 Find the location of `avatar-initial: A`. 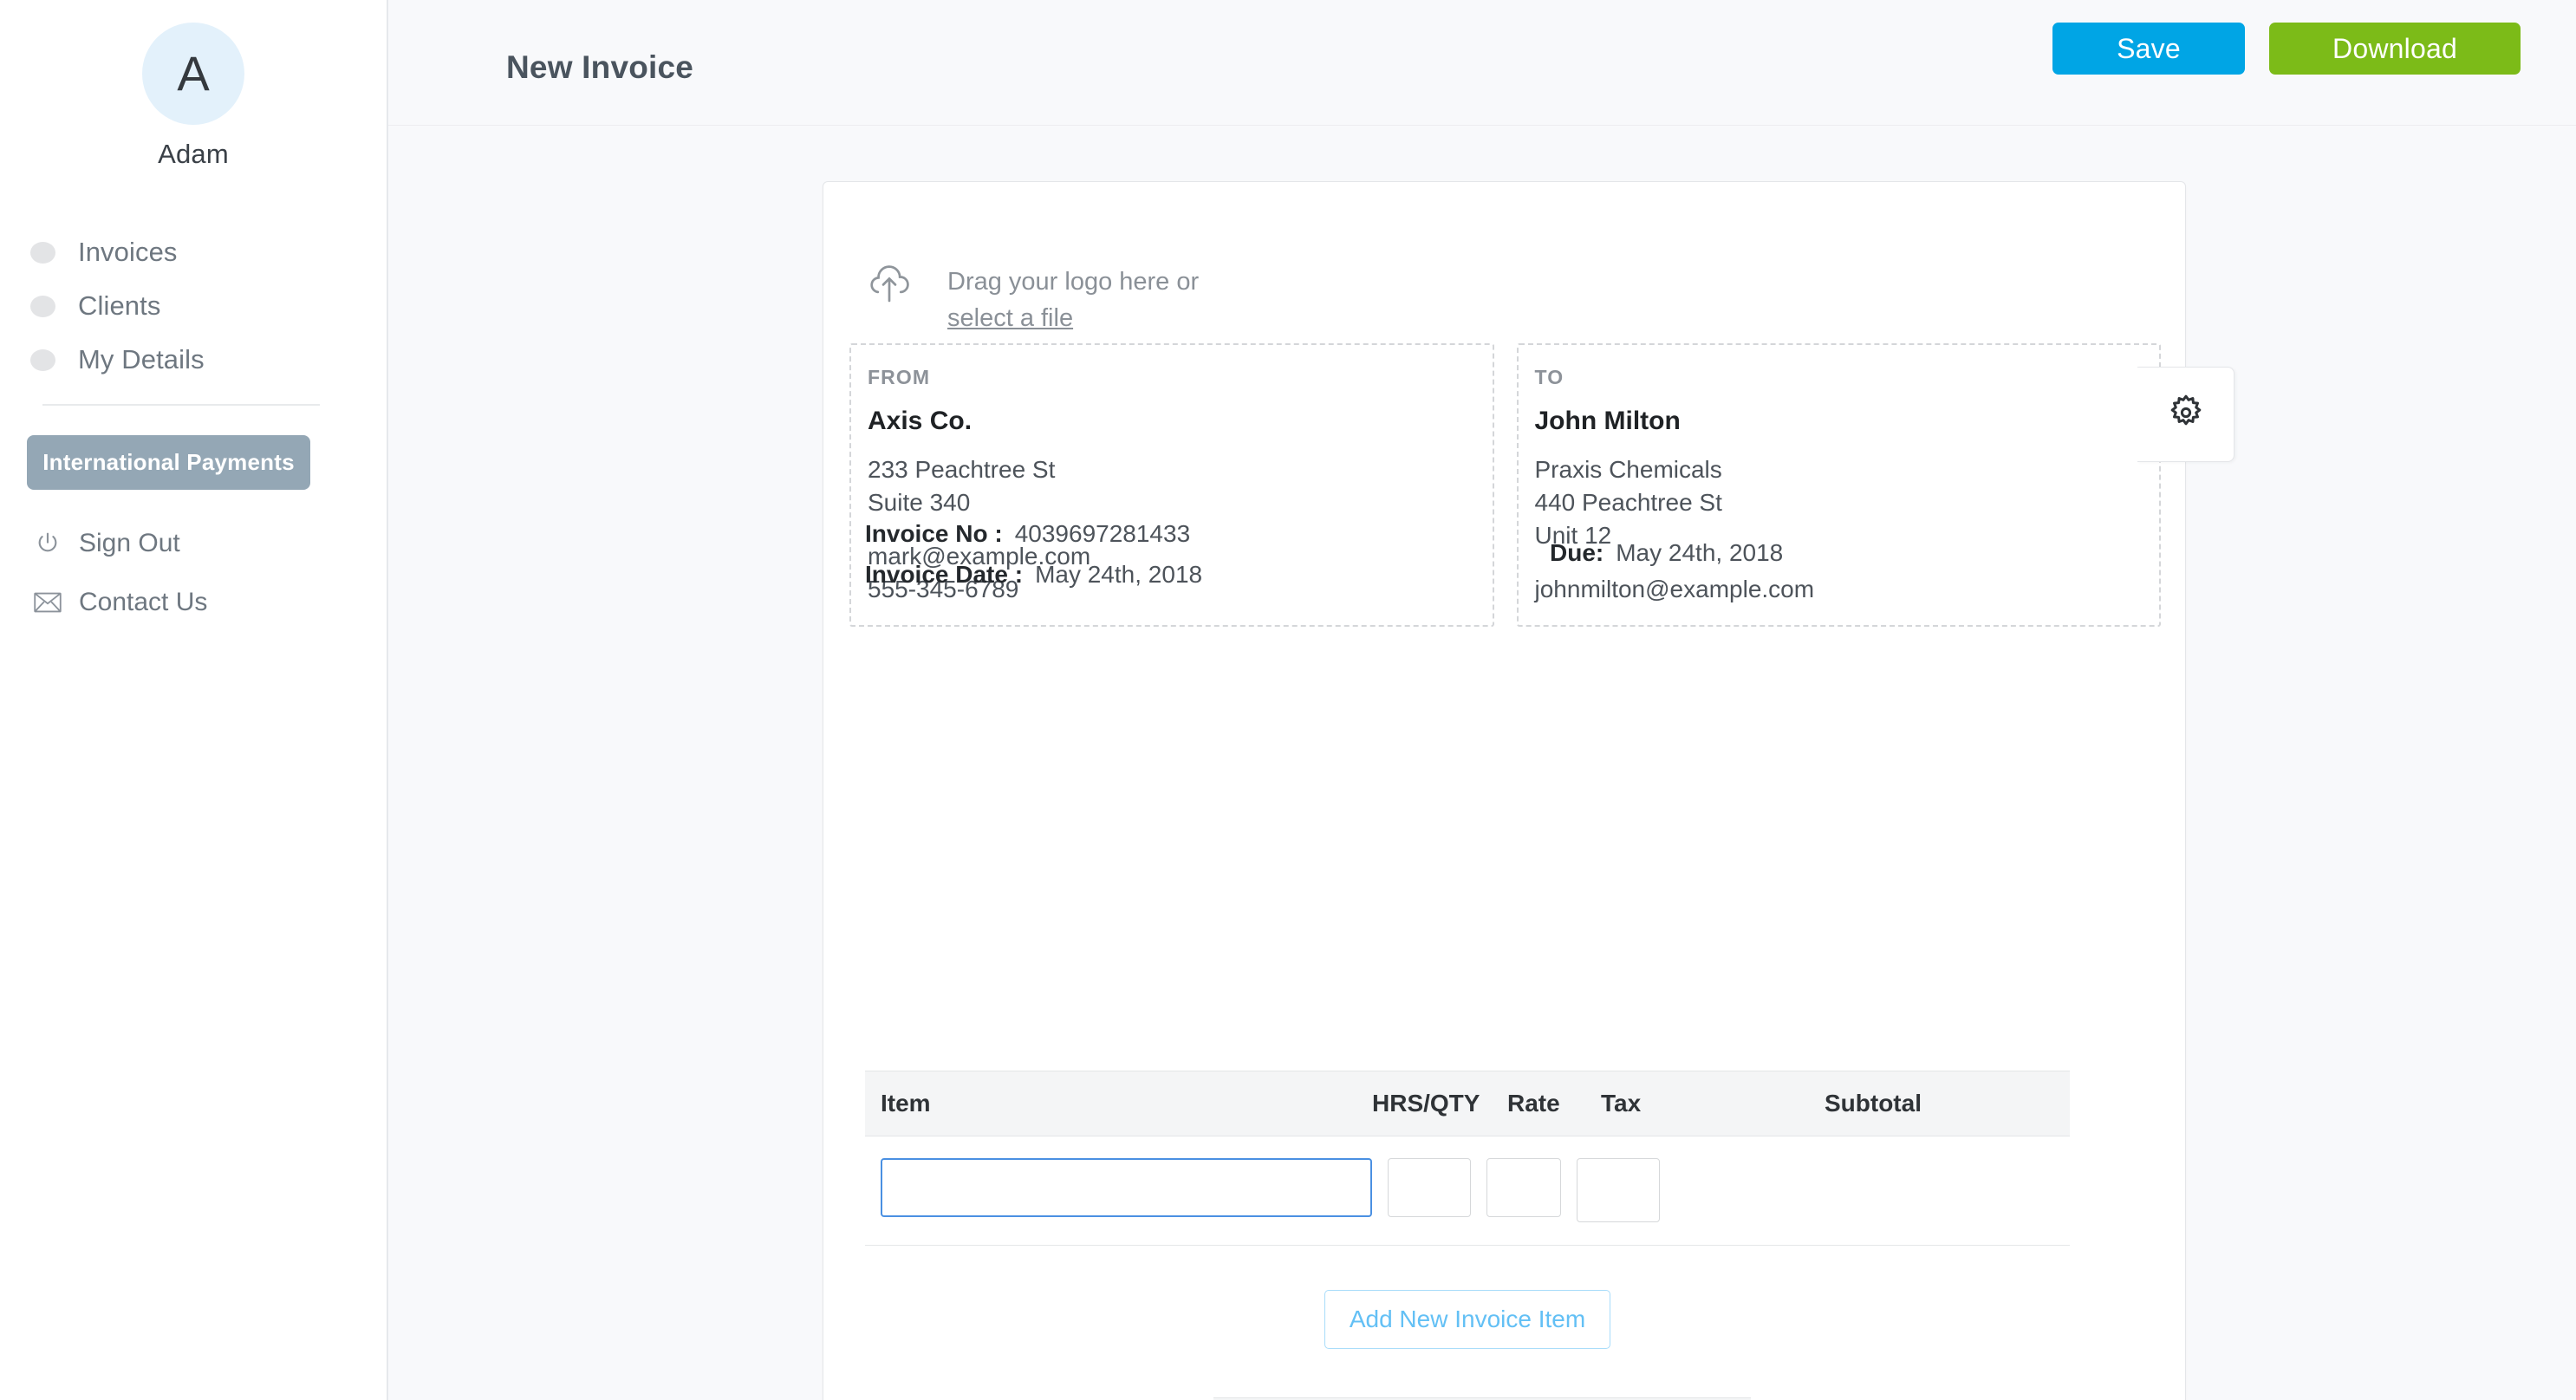

avatar-initial: A is located at coordinates (193, 73).